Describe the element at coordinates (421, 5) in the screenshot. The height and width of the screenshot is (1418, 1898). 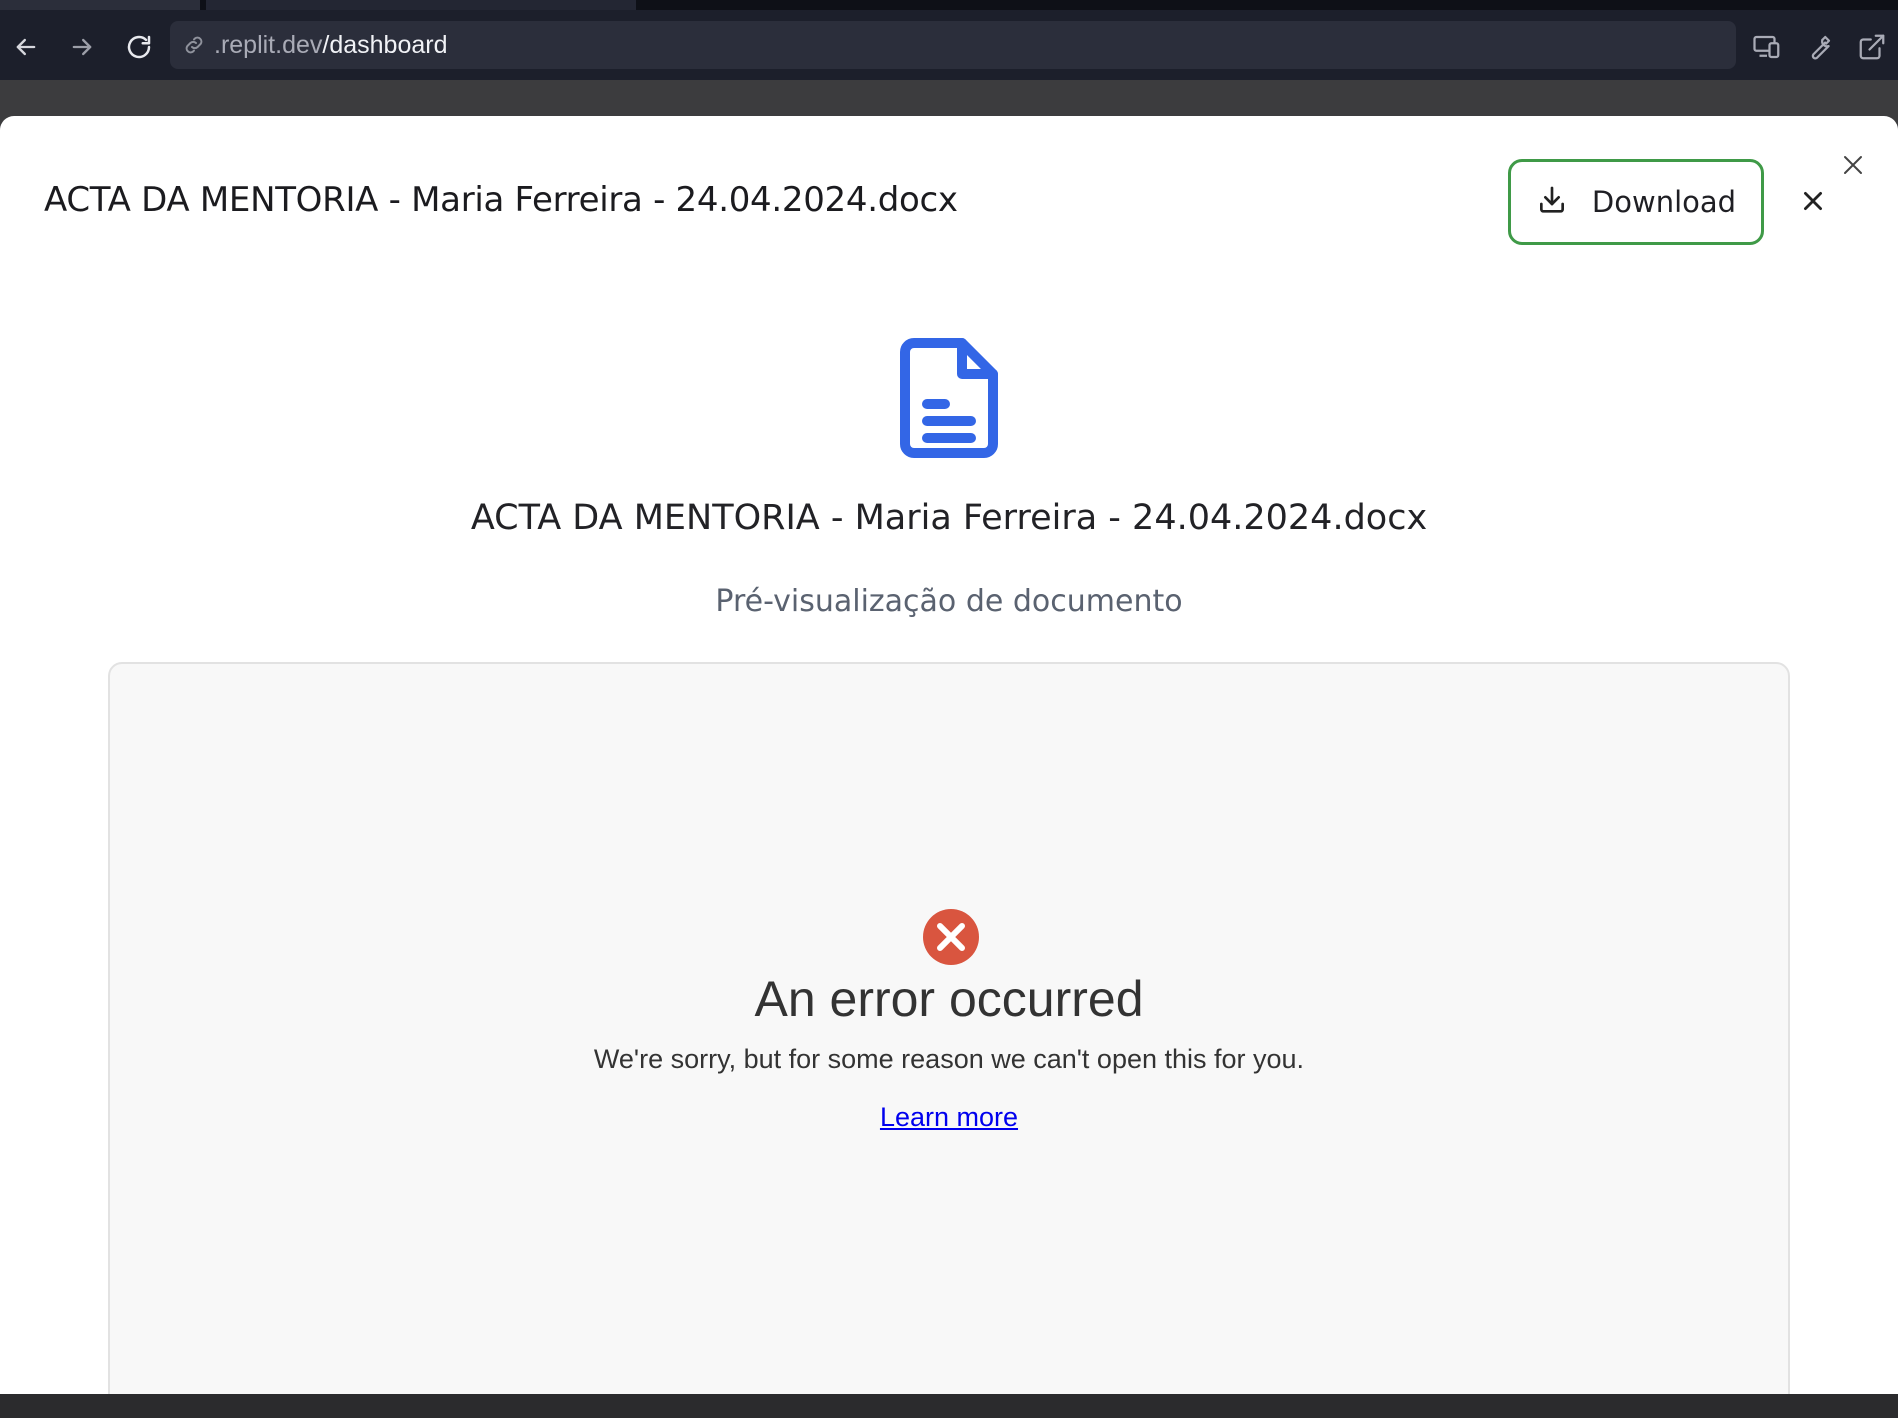
I see `browser-tab-active` at that location.